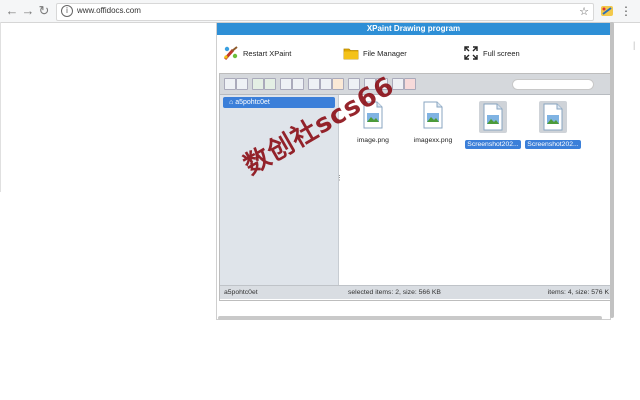 The image size is (640, 400). What do you see at coordinates (231, 102) in the screenshot?
I see `home-folder-icon: ⌂` at bounding box center [231, 102].